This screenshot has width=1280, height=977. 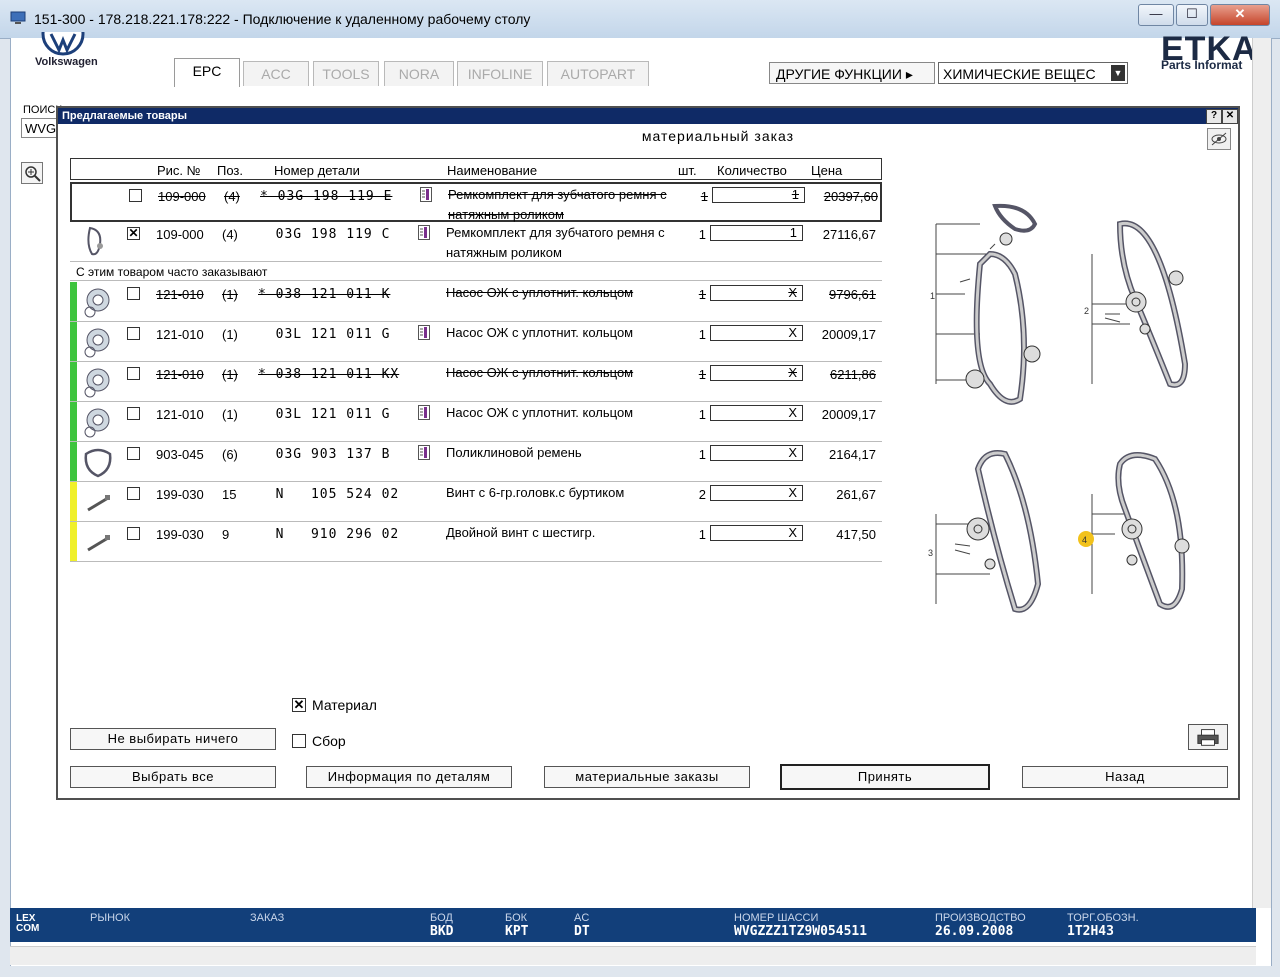 What do you see at coordinates (230, 170) in the screenshot?
I see `col-pos: Поз.` at bounding box center [230, 170].